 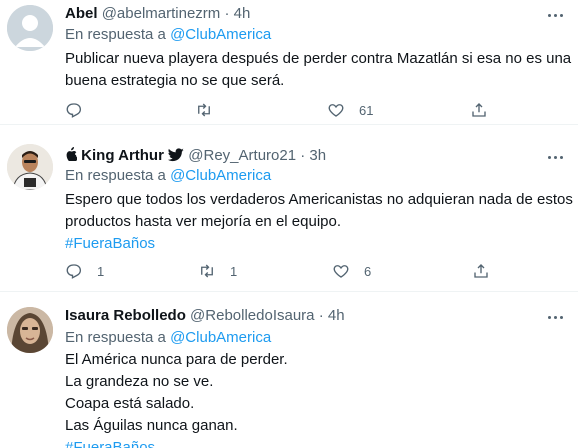 What do you see at coordinates (175, 80) in the screenshot?
I see `tweet-text-line: buena estrategia no se que será.` at bounding box center [175, 80].